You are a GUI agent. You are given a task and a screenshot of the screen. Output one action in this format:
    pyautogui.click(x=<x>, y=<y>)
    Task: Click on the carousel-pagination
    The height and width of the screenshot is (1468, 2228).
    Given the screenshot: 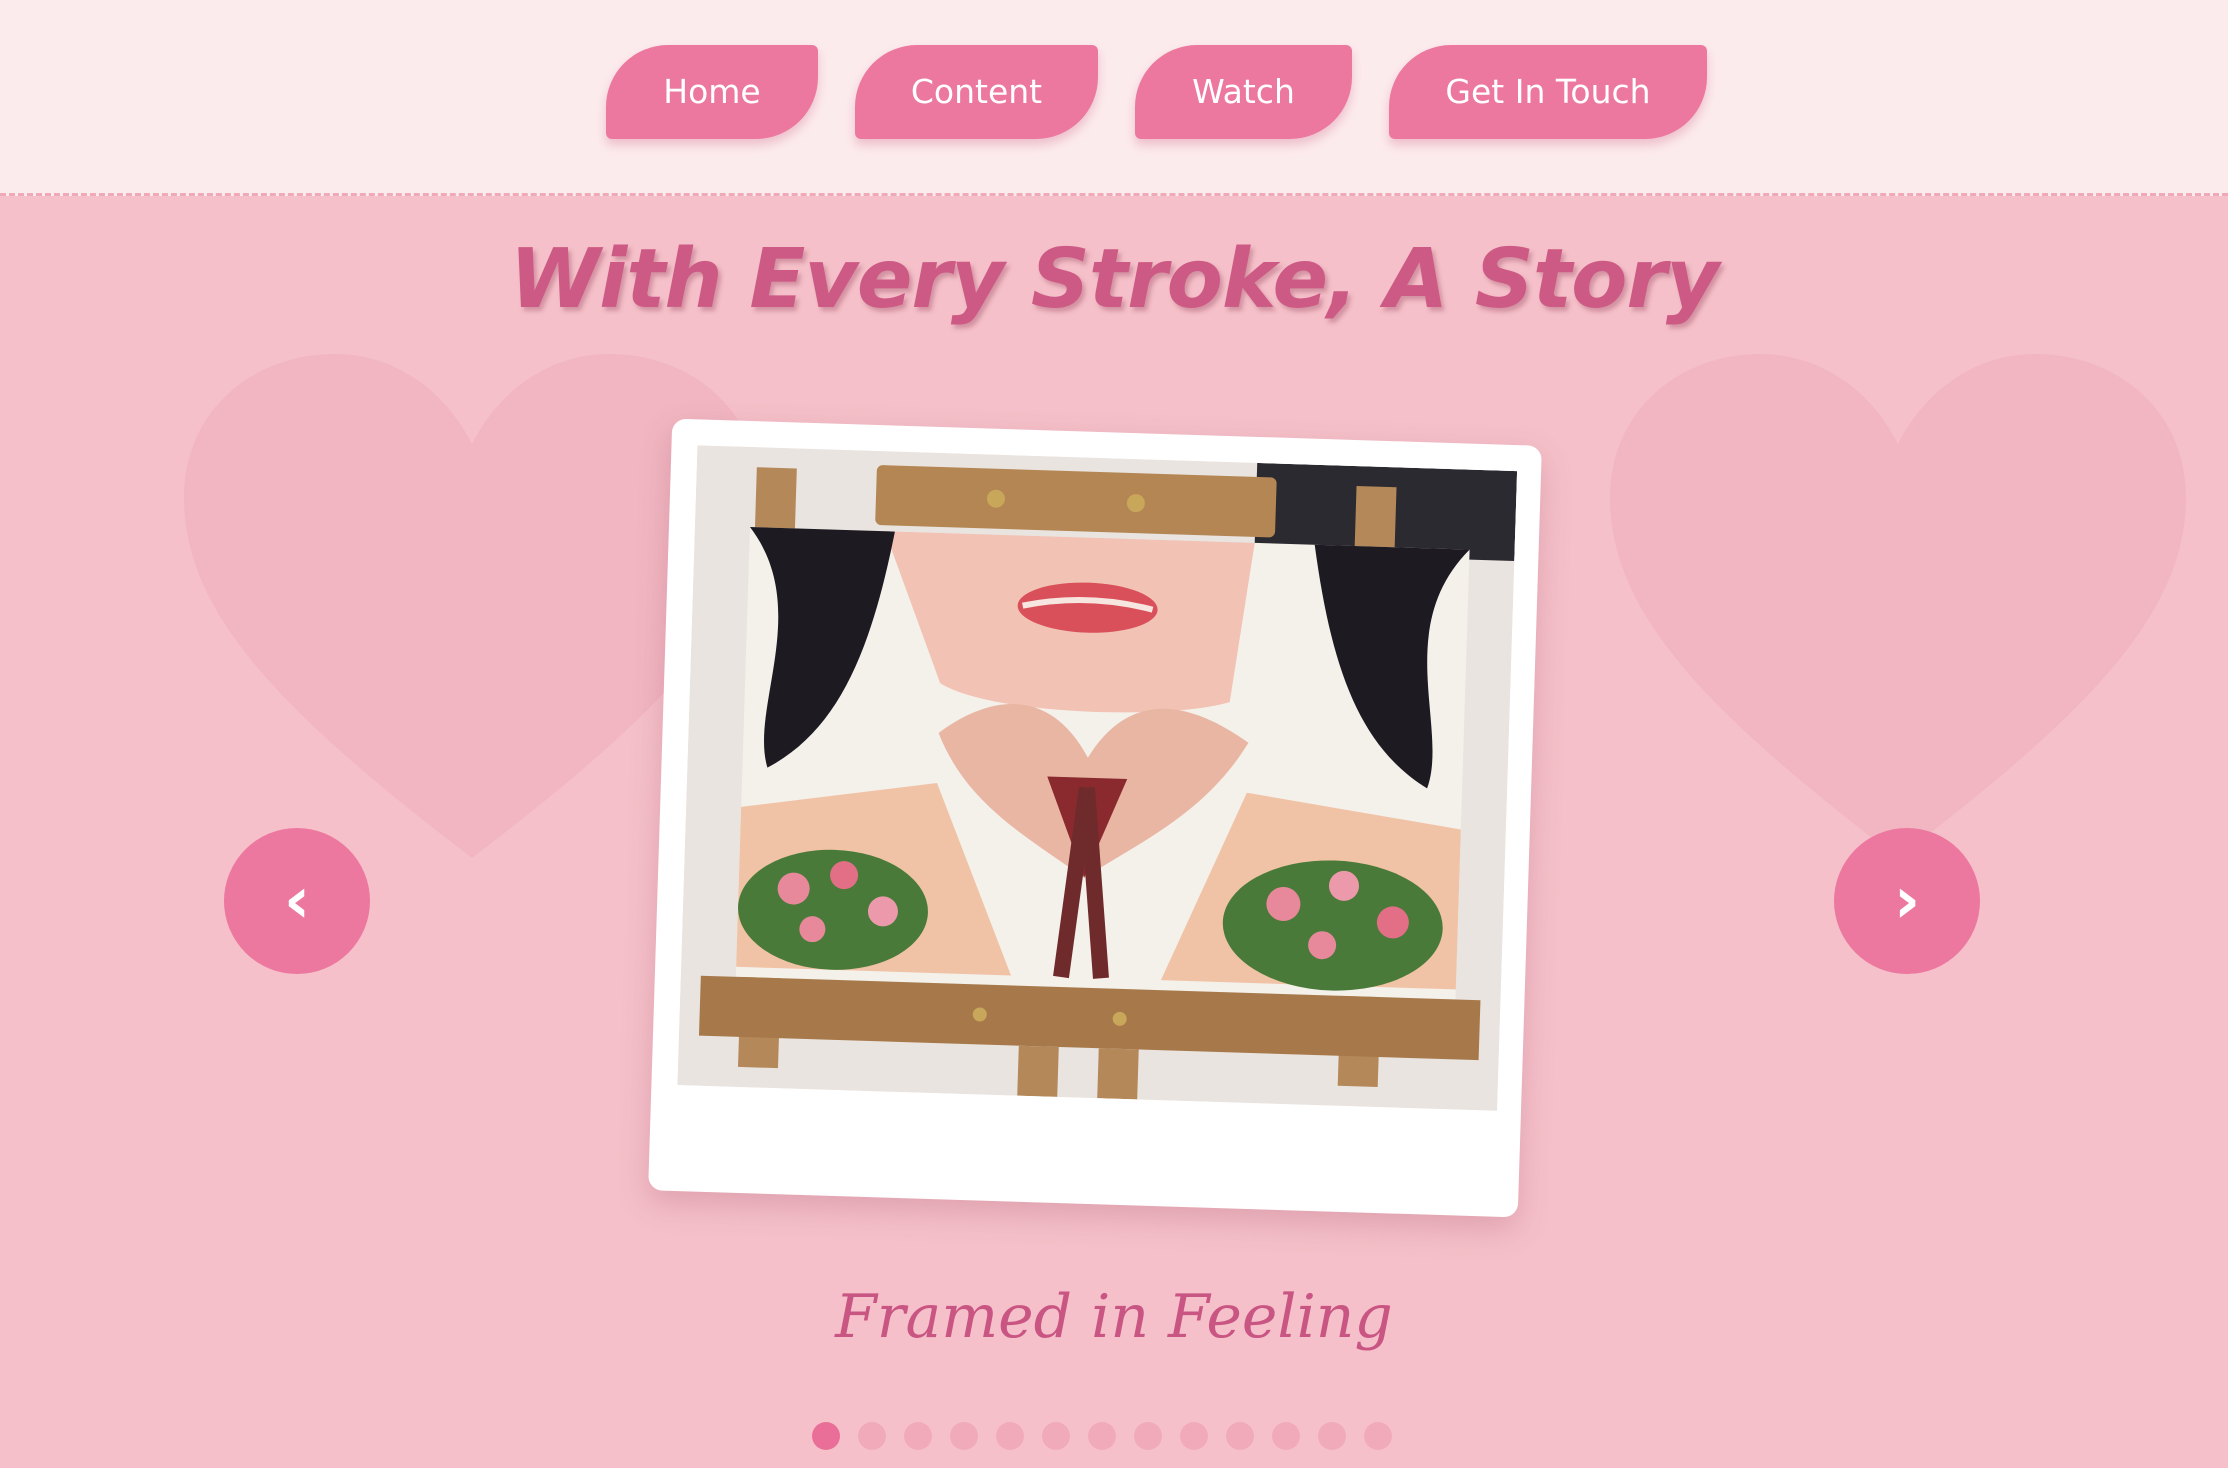 What is the action you would take?
    pyautogui.click(x=1102, y=1437)
    